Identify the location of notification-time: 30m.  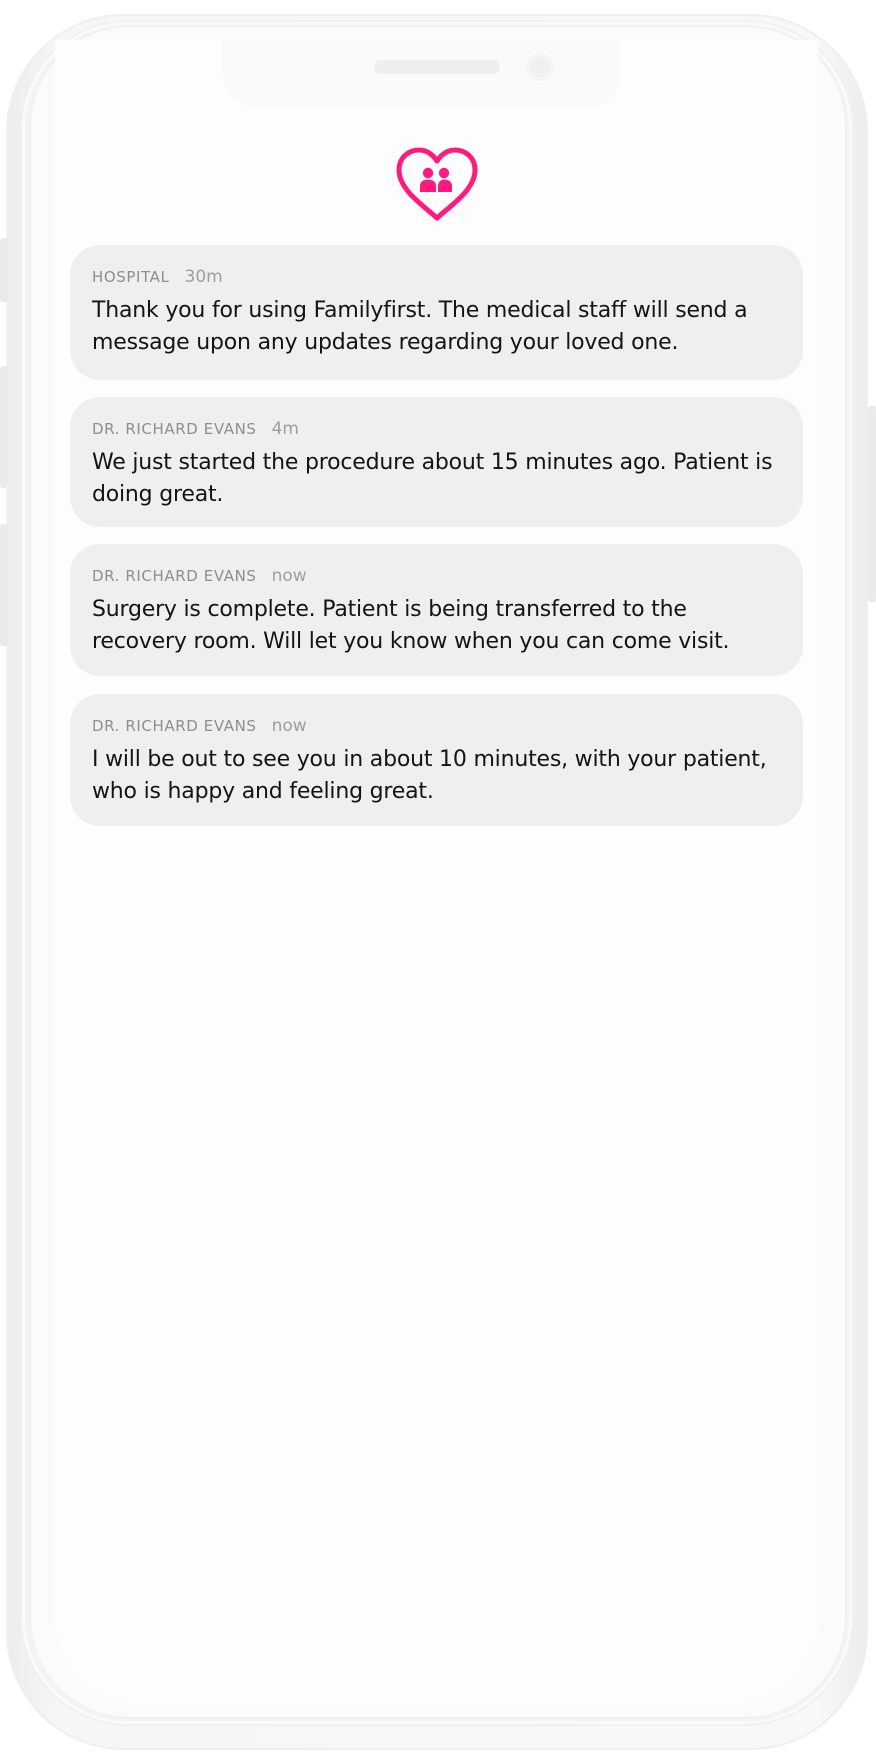
(203, 277).